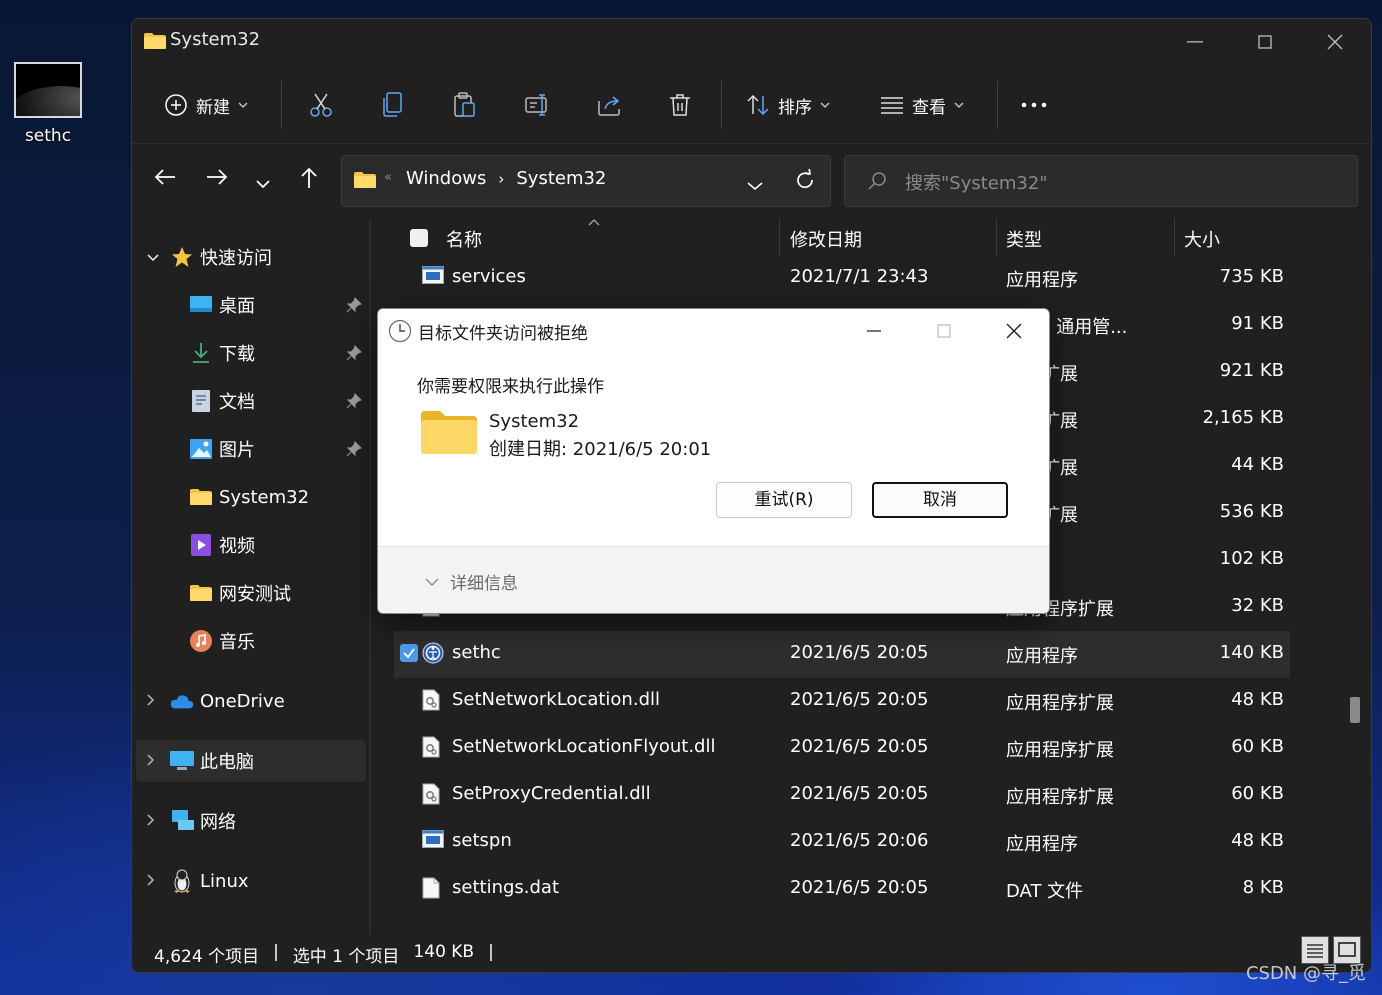 The height and width of the screenshot is (995, 1382). I want to click on desktop-icon-label: sethc, so click(48, 136).